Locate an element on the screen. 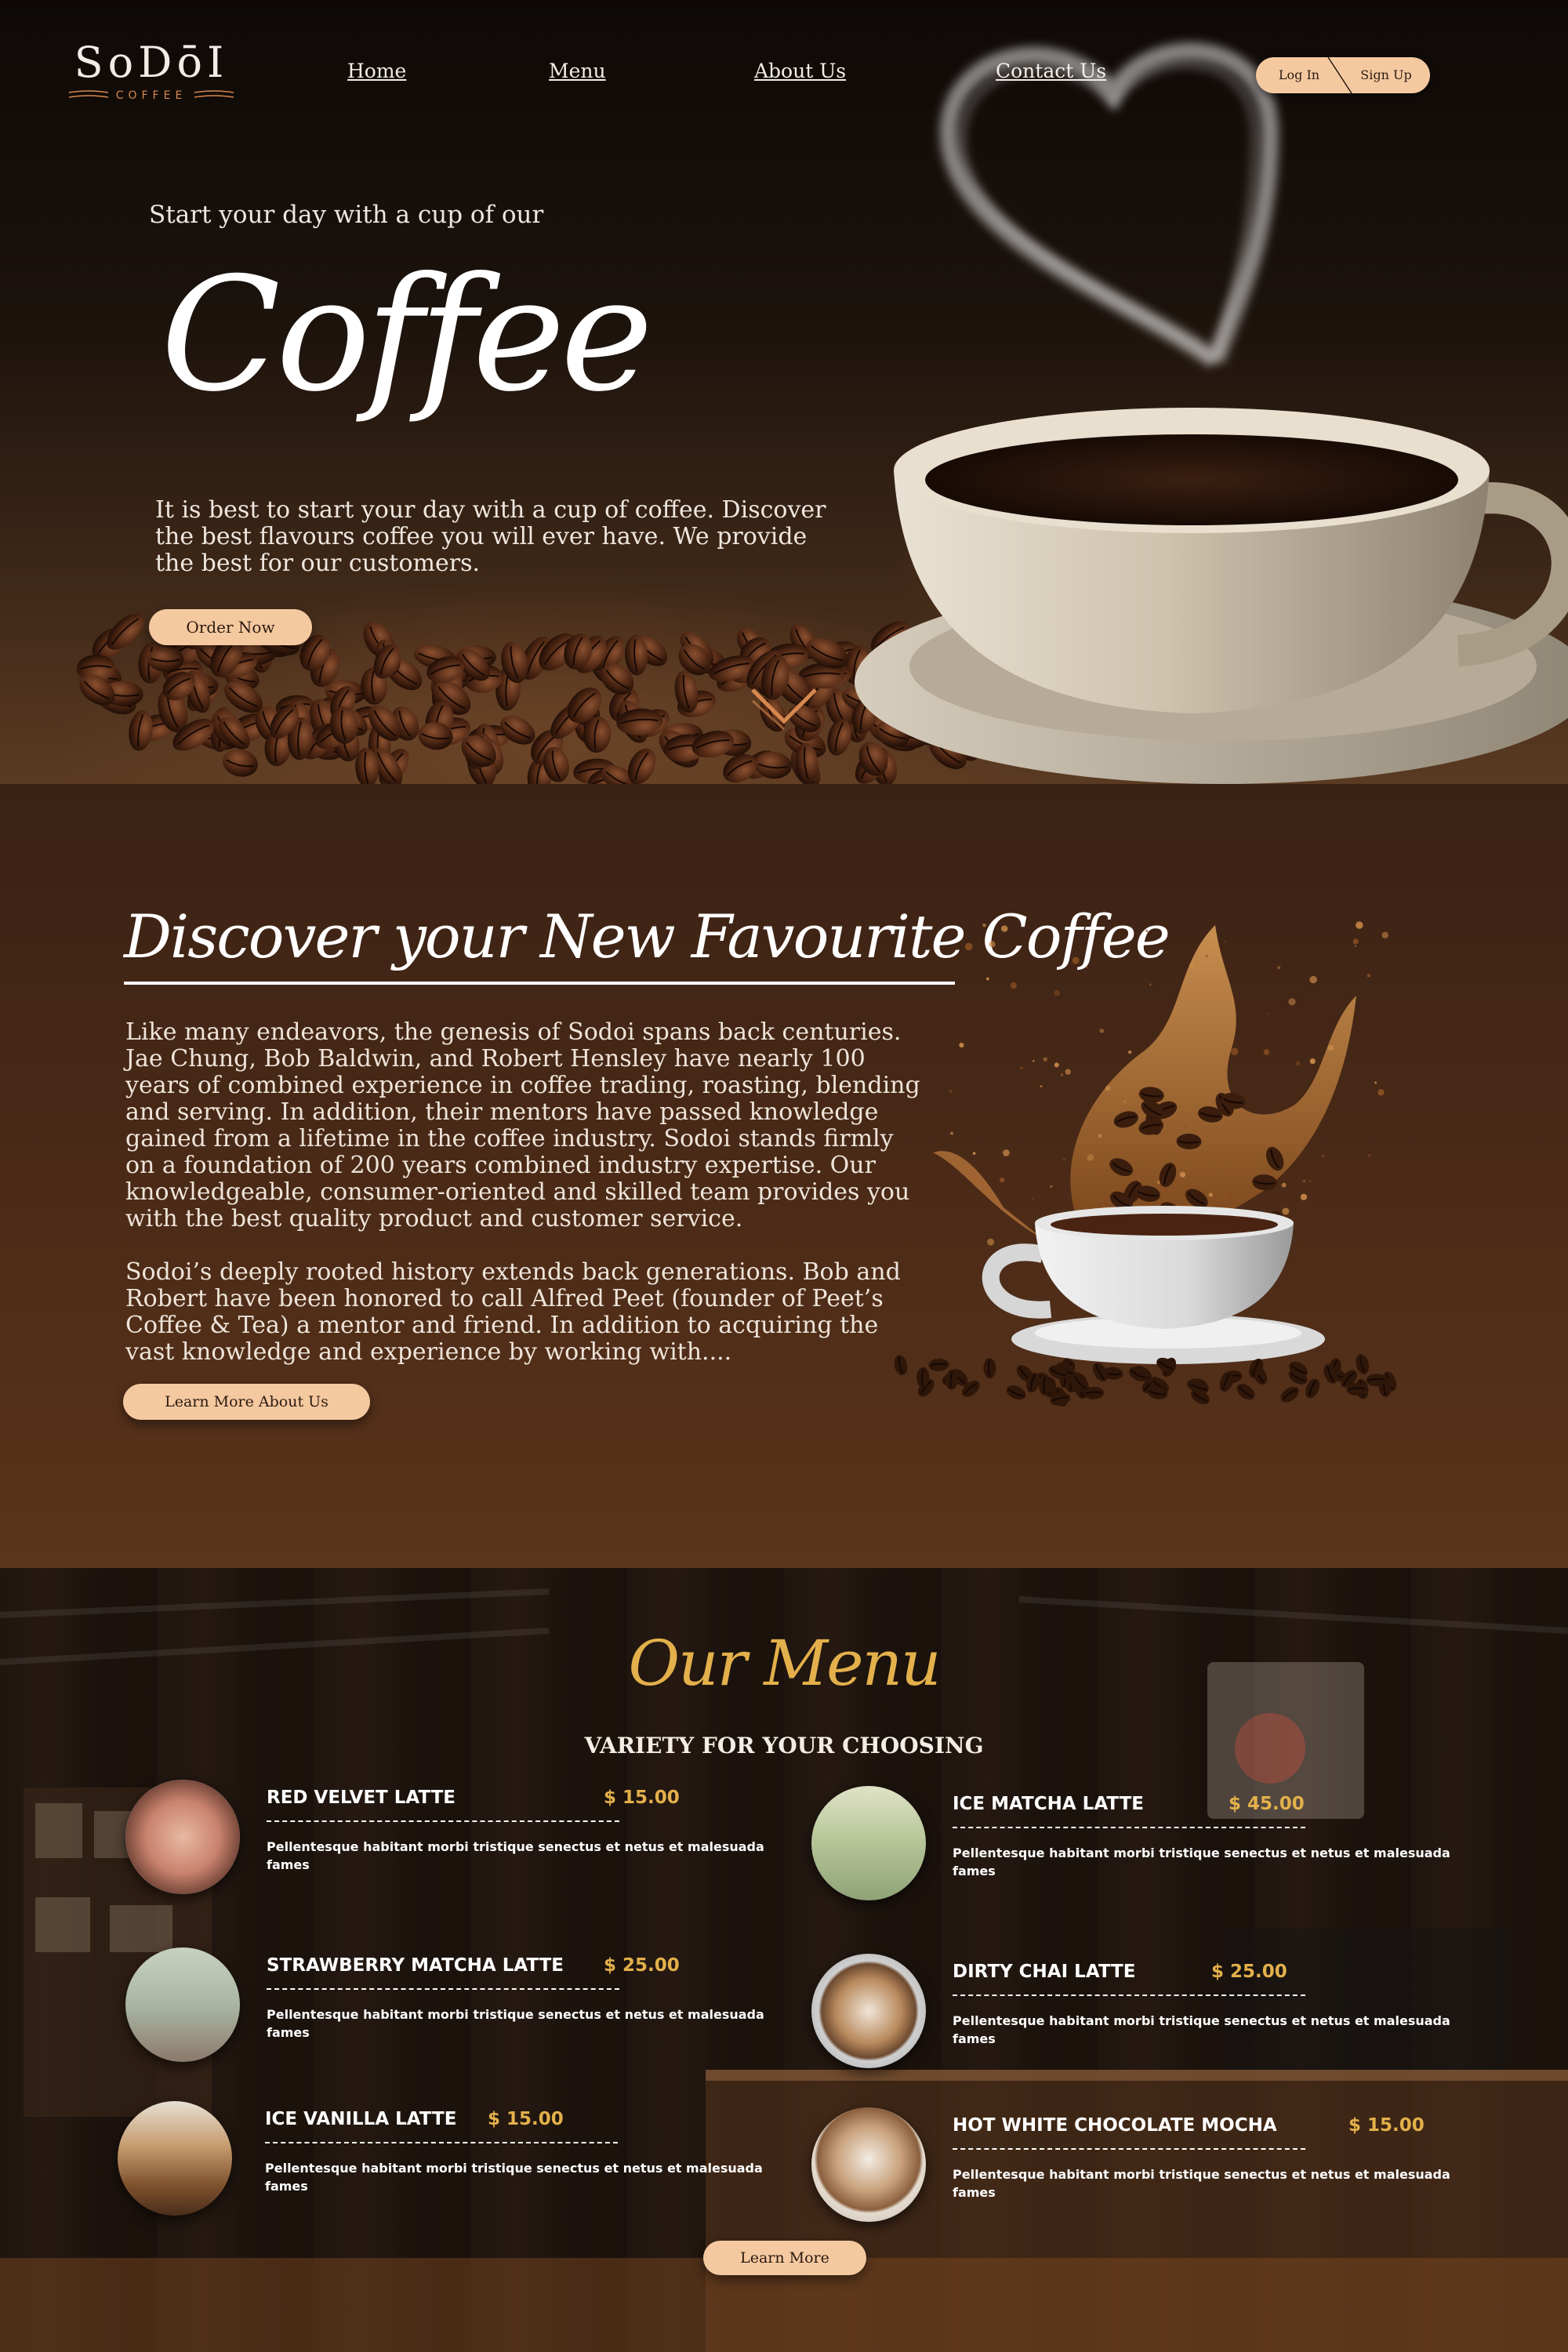 The height and width of the screenshot is (2352, 1568). menu-item-price: $ 45.00 is located at coordinates (1267, 1804).